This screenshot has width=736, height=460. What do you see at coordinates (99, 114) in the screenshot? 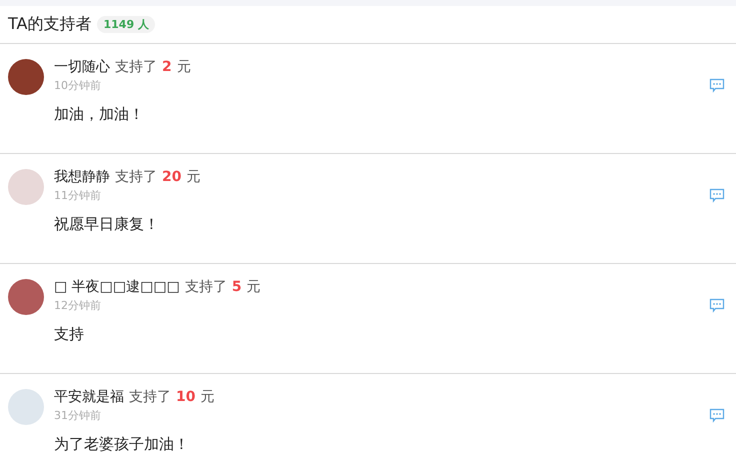
I see `message-text: 加油，加油！` at bounding box center [99, 114].